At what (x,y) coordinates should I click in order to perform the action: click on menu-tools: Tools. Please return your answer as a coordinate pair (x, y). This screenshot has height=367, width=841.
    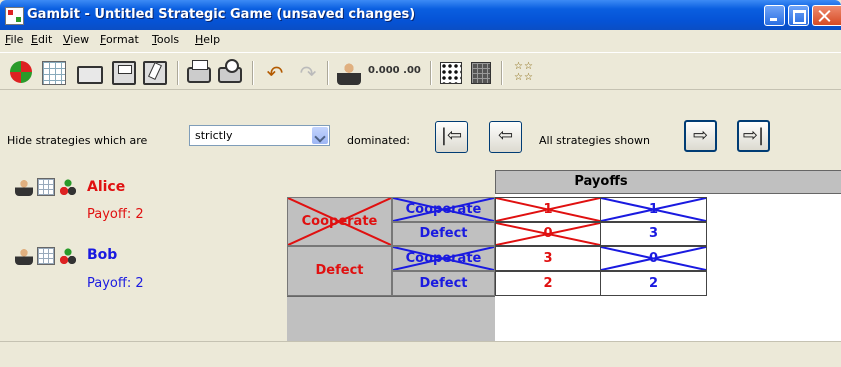
    Looking at the image, I should click on (165, 39).